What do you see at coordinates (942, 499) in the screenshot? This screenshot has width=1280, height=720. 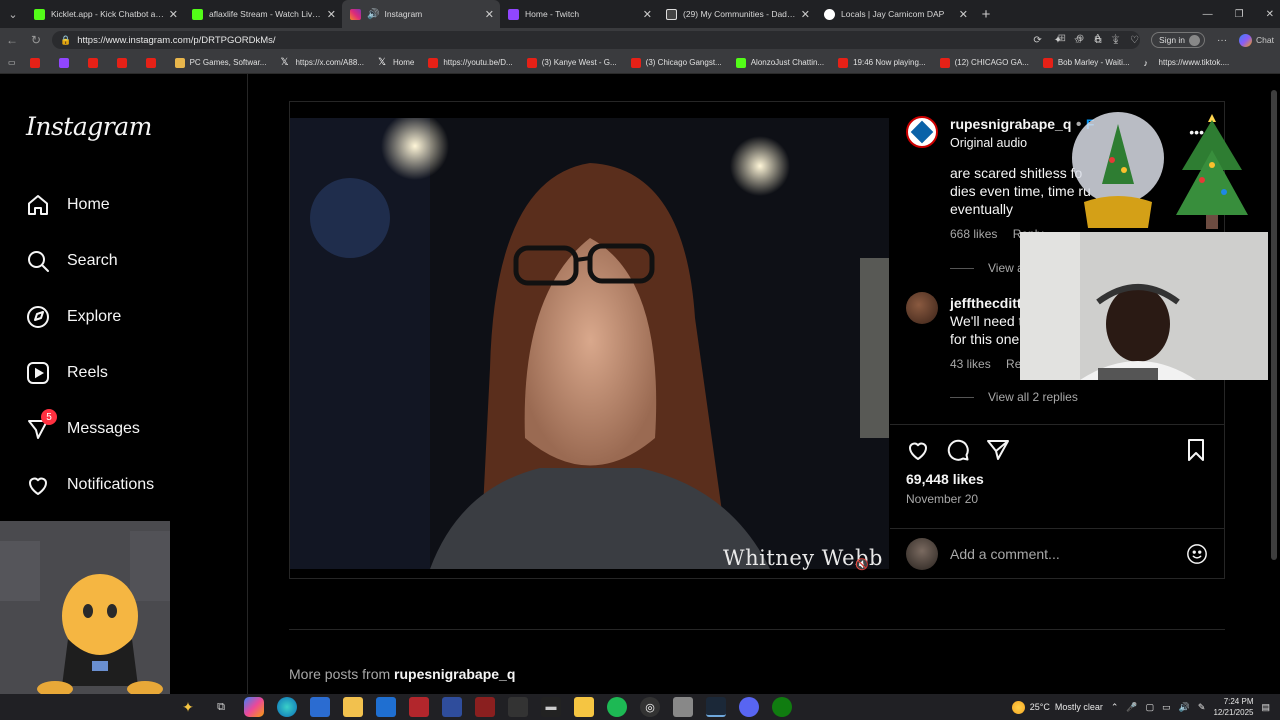 I see `post-date: November 20` at bounding box center [942, 499].